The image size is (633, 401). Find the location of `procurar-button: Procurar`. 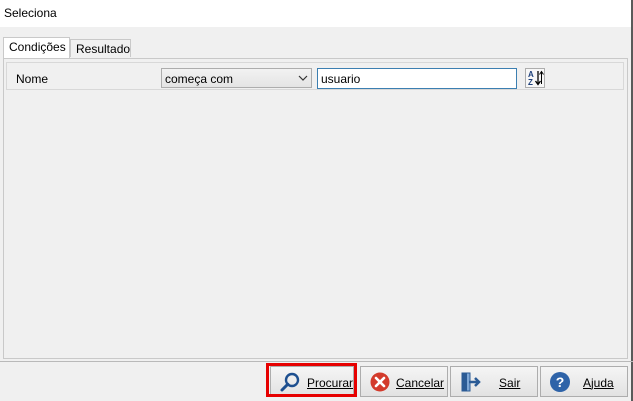

procurar-button: Procurar is located at coordinates (312, 381).